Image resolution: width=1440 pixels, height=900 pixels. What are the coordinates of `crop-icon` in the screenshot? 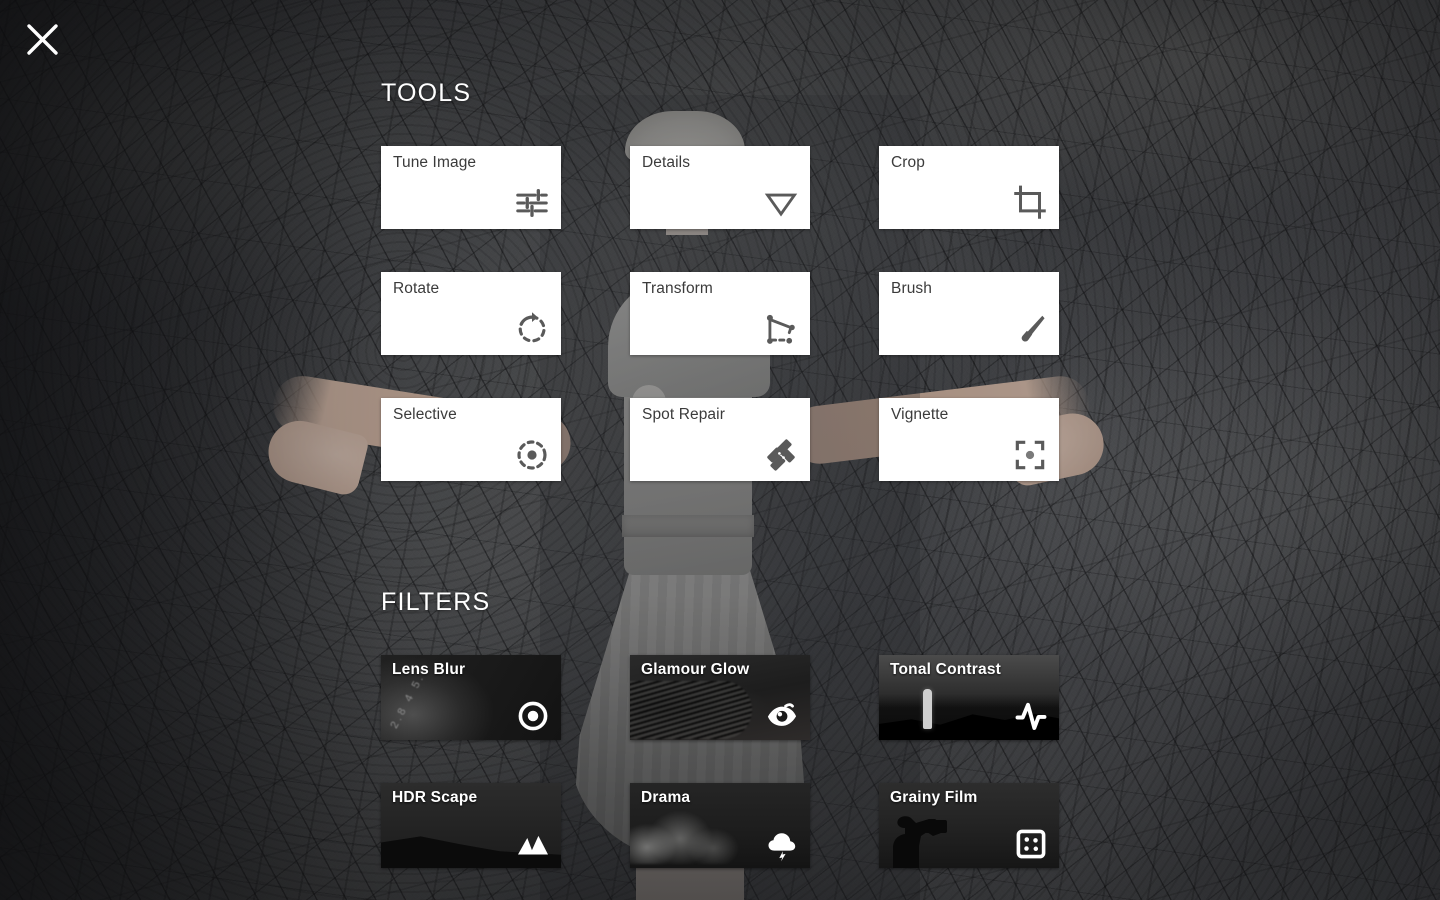 It's located at (1030, 203).